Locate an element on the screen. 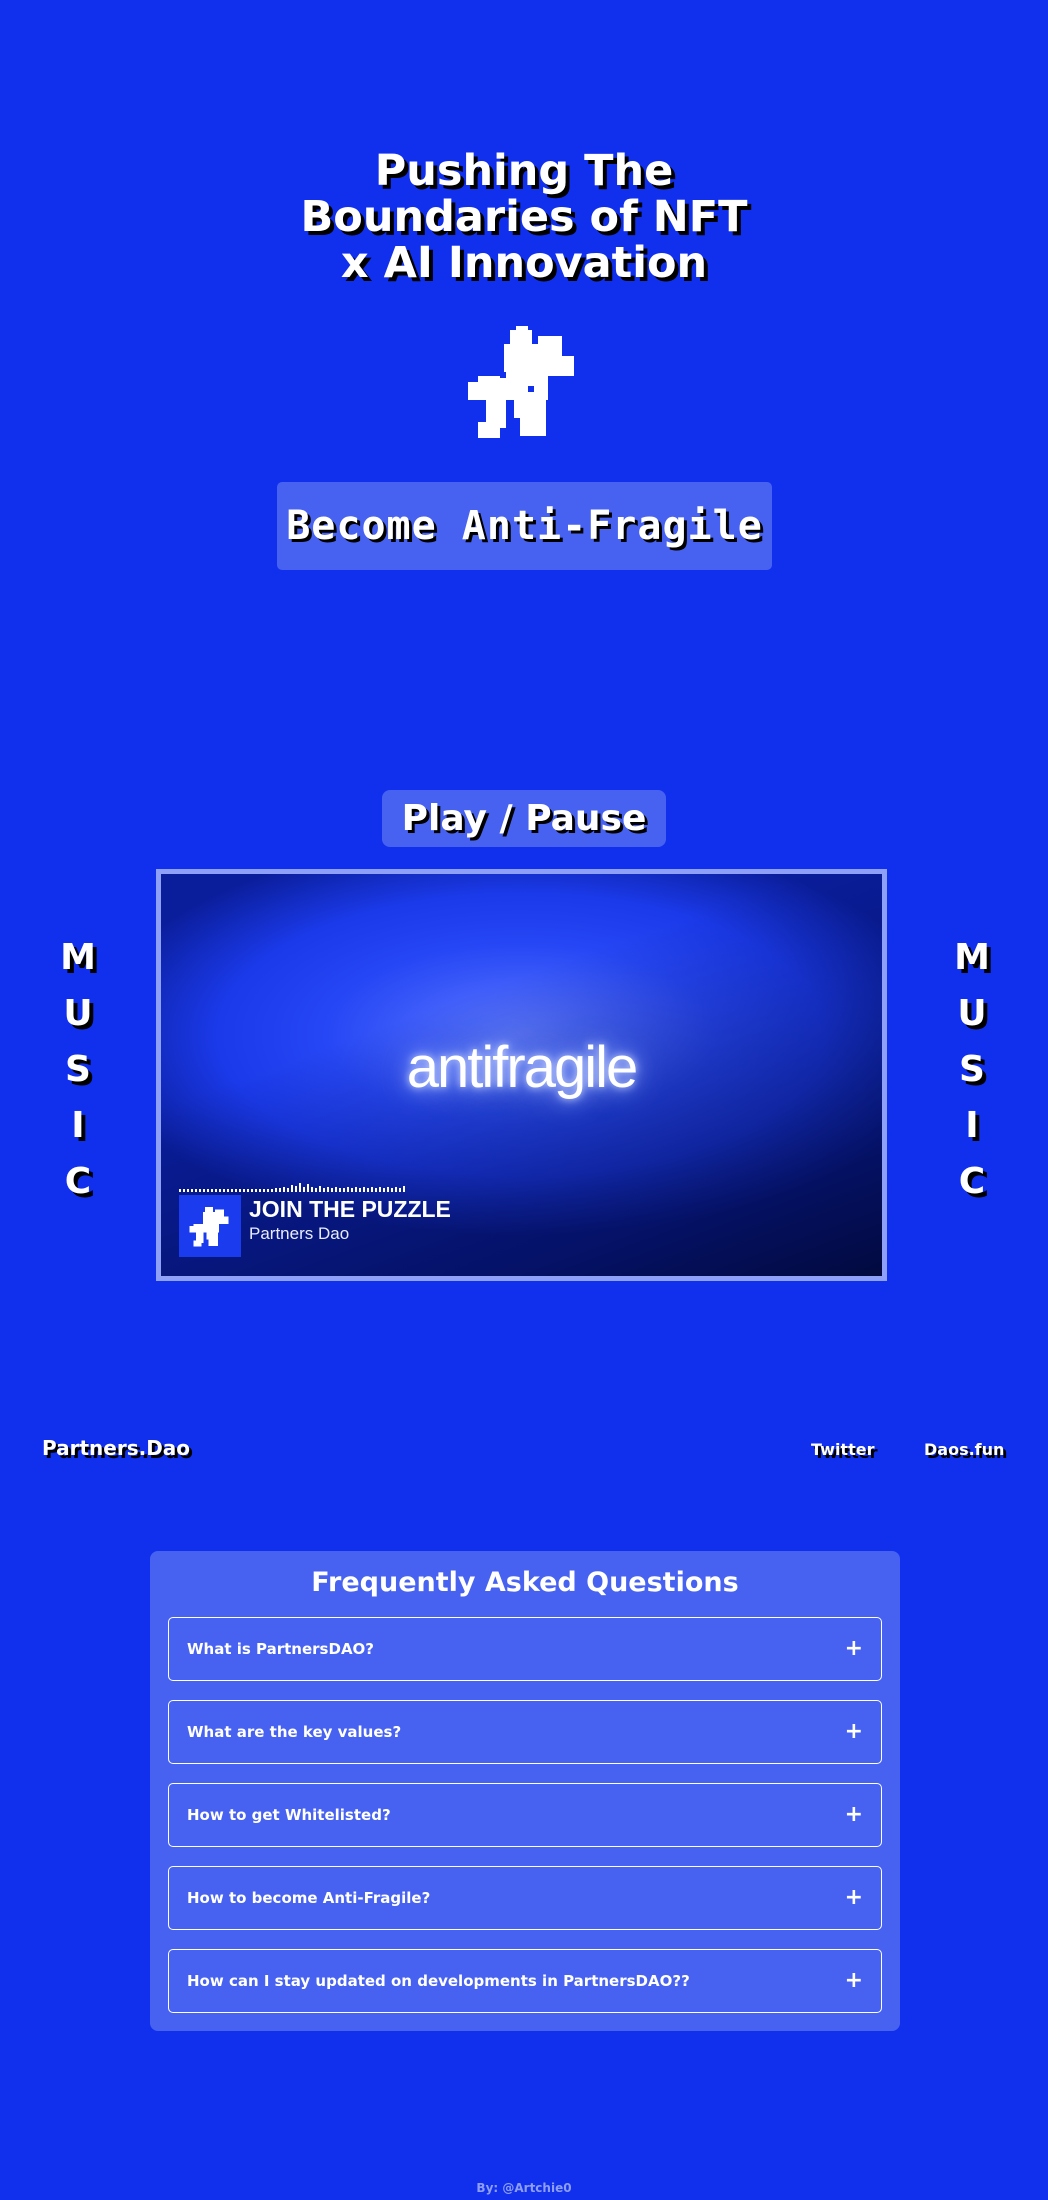  twitter-link: Twitter is located at coordinates (842, 1449).